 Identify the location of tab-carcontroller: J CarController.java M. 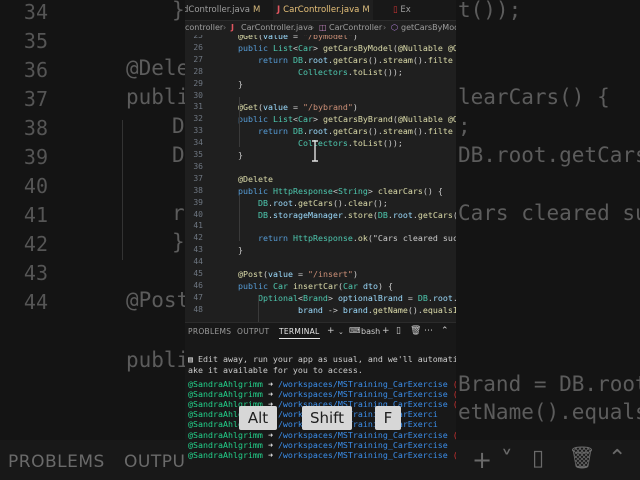
(323, 10).